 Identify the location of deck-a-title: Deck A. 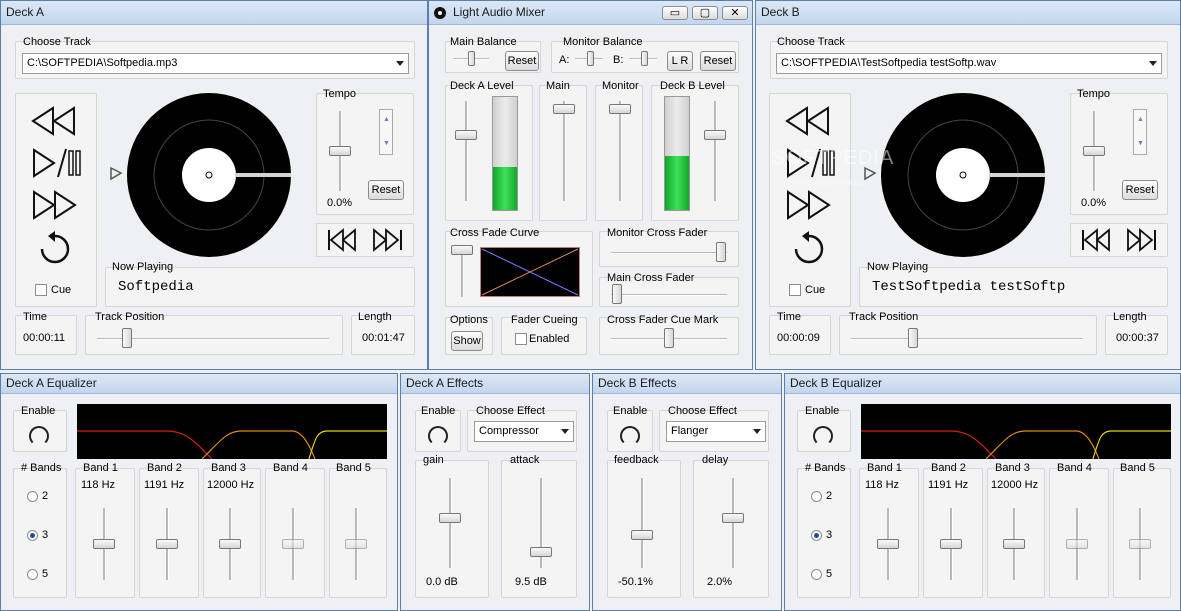
(214, 13).